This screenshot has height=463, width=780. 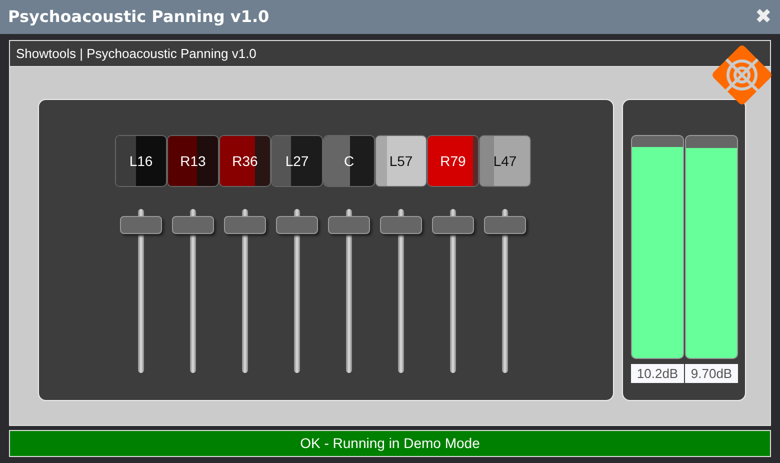 What do you see at coordinates (711, 373) in the screenshot?
I see `level-reading: 9.70dB` at bounding box center [711, 373].